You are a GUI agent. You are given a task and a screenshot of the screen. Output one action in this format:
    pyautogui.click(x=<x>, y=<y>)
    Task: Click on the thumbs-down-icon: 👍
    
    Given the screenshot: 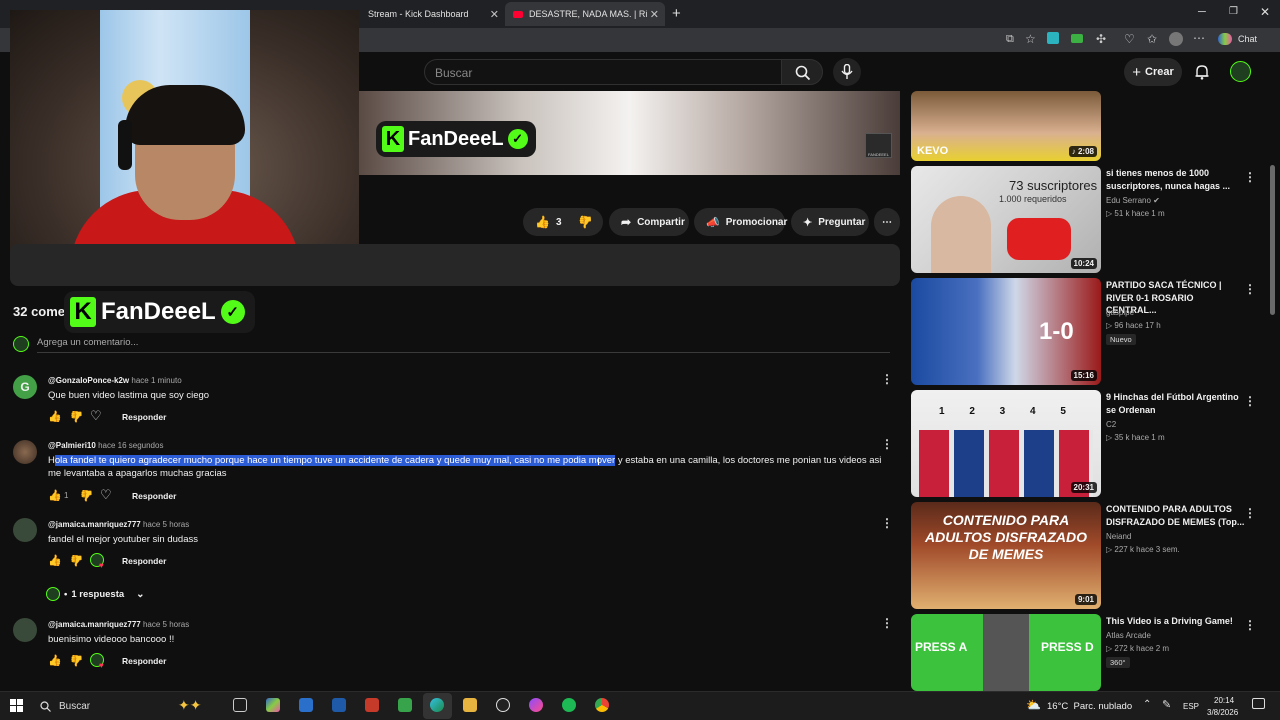 What is the action you would take?
    pyautogui.click(x=585, y=222)
    